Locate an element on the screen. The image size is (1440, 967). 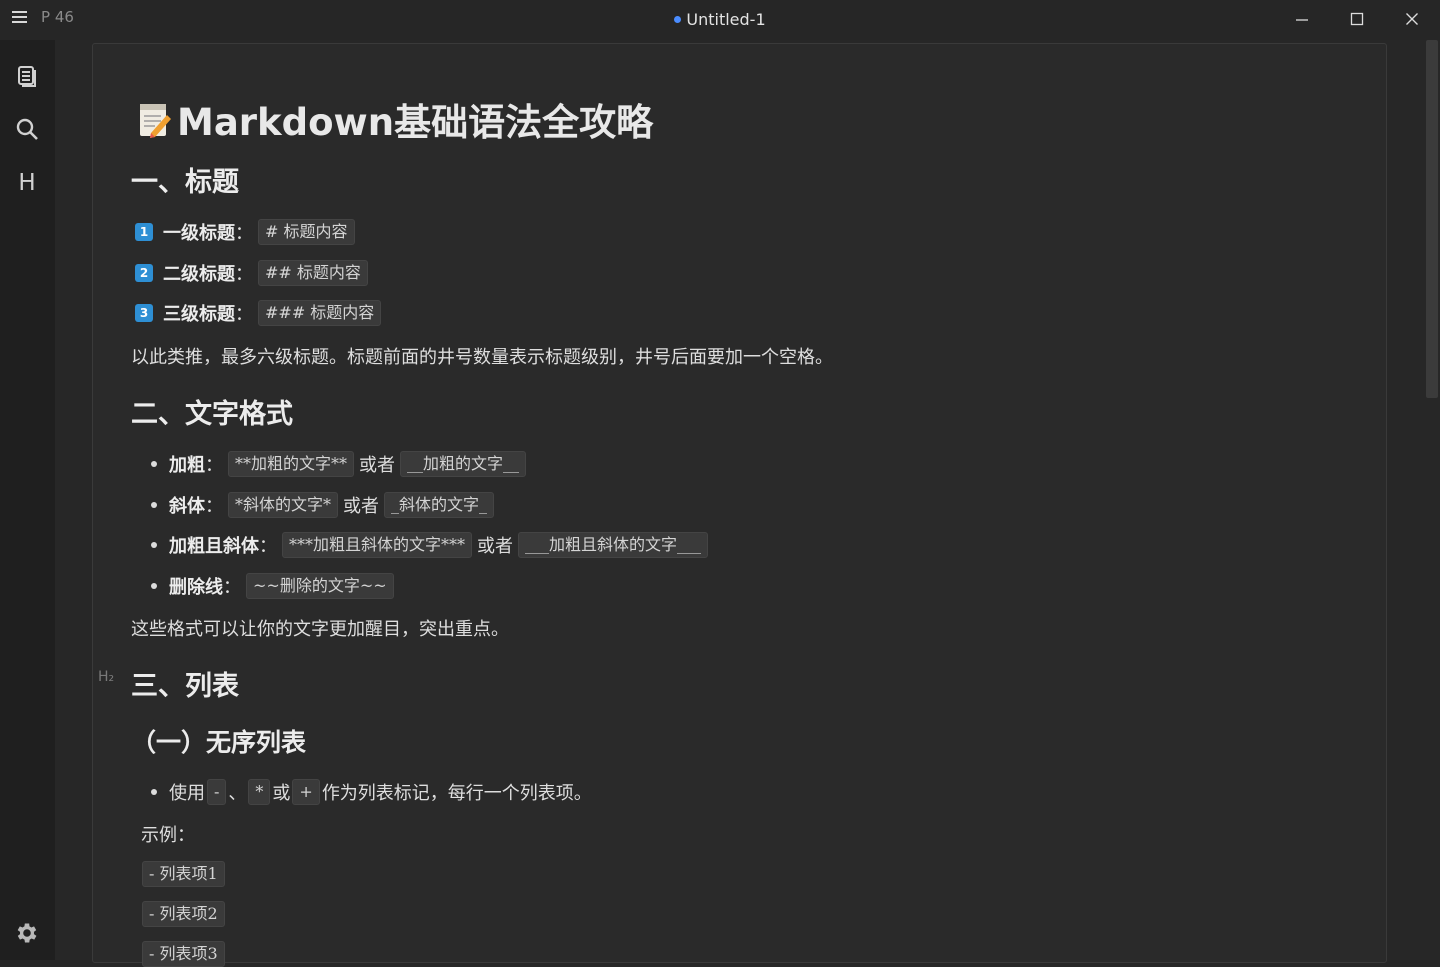
memo-icon is located at coordinates (155, 124).